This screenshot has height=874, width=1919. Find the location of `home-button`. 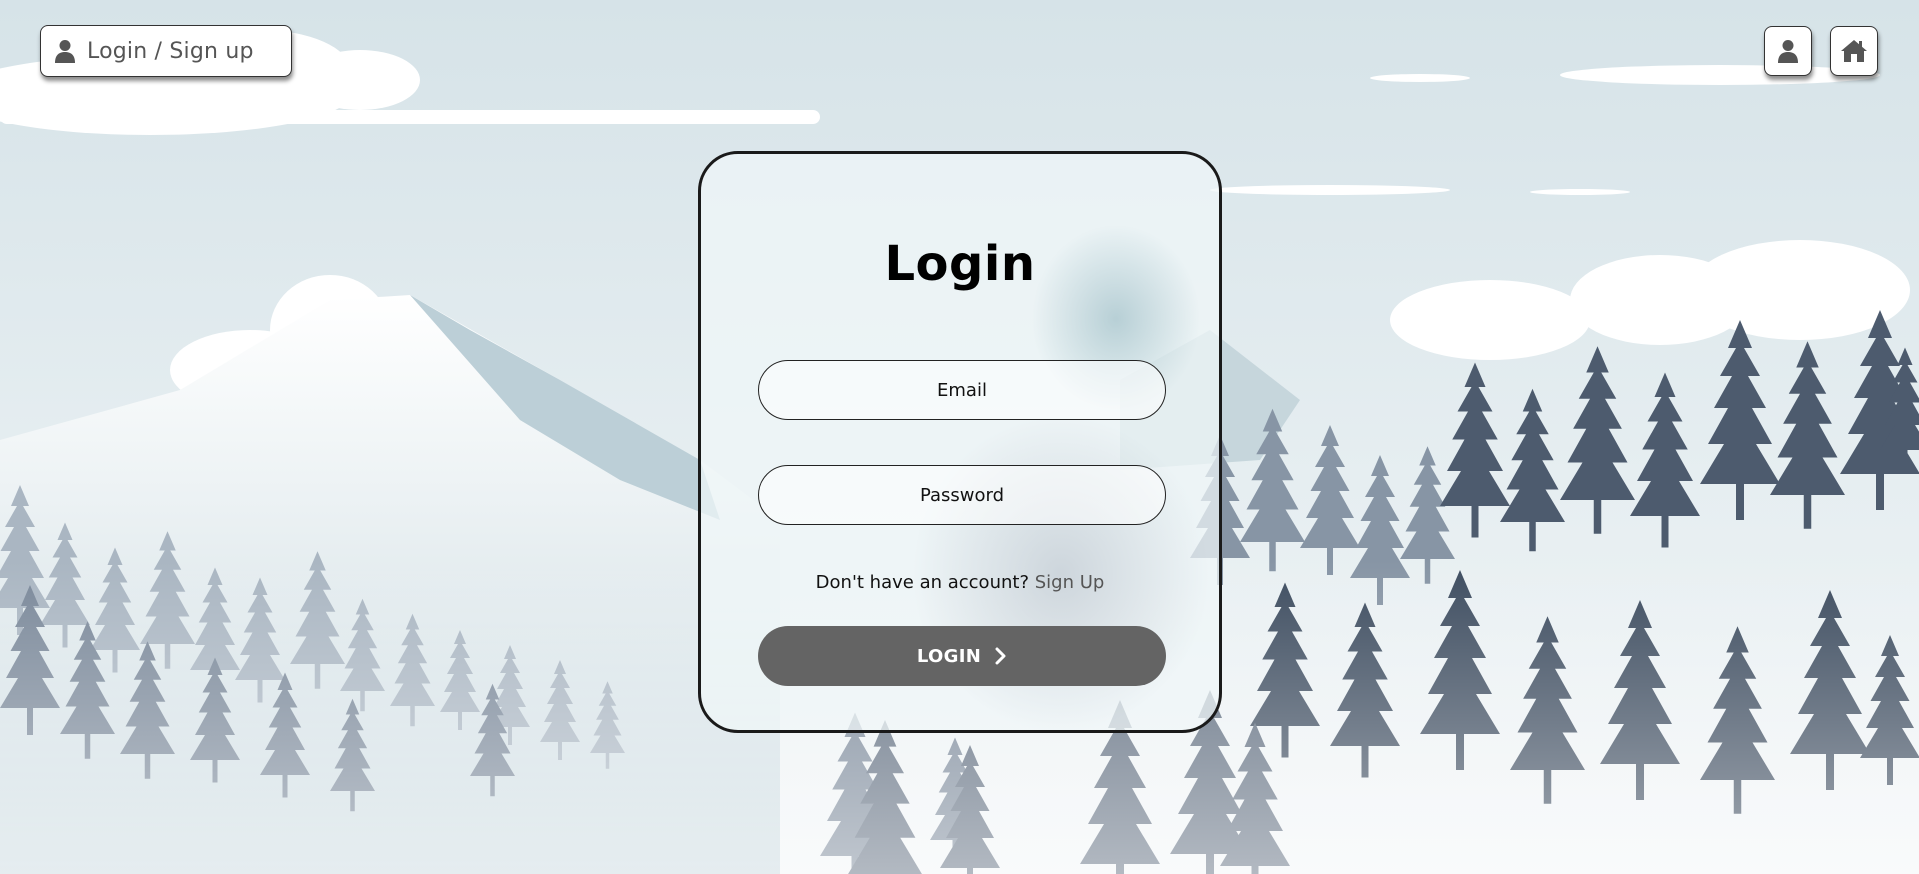

home-button is located at coordinates (1854, 51).